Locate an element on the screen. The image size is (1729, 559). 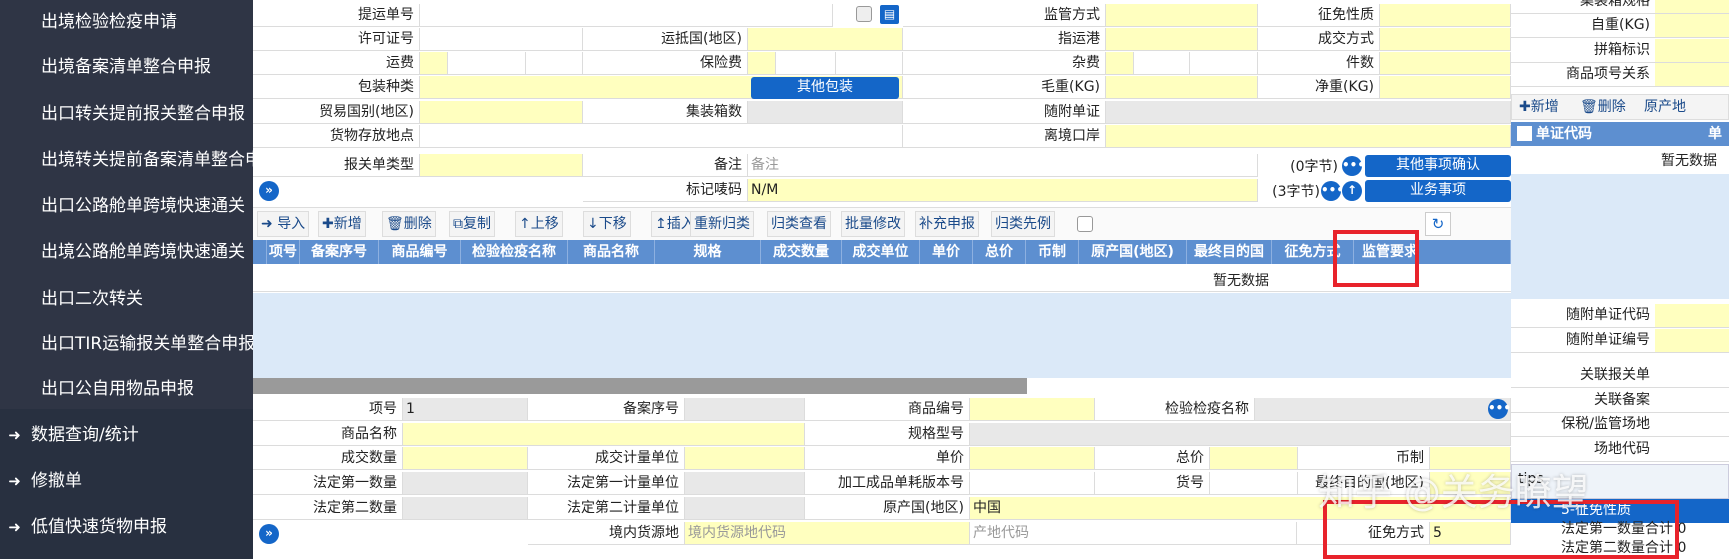
horizontal-scrollbar is located at coordinates (640, 386).